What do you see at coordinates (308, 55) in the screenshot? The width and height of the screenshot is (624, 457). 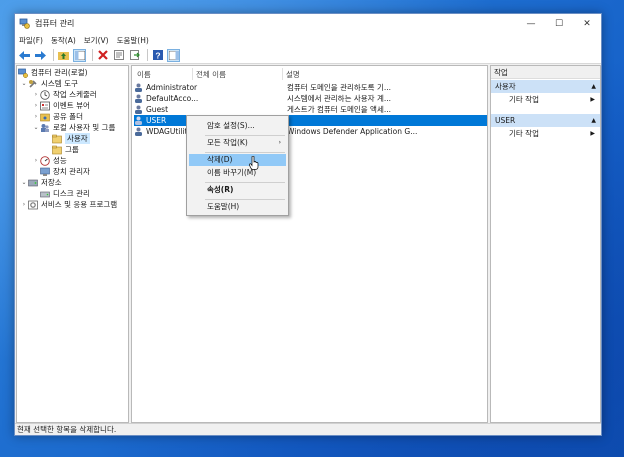 I see `toolbar: ?` at bounding box center [308, 55].